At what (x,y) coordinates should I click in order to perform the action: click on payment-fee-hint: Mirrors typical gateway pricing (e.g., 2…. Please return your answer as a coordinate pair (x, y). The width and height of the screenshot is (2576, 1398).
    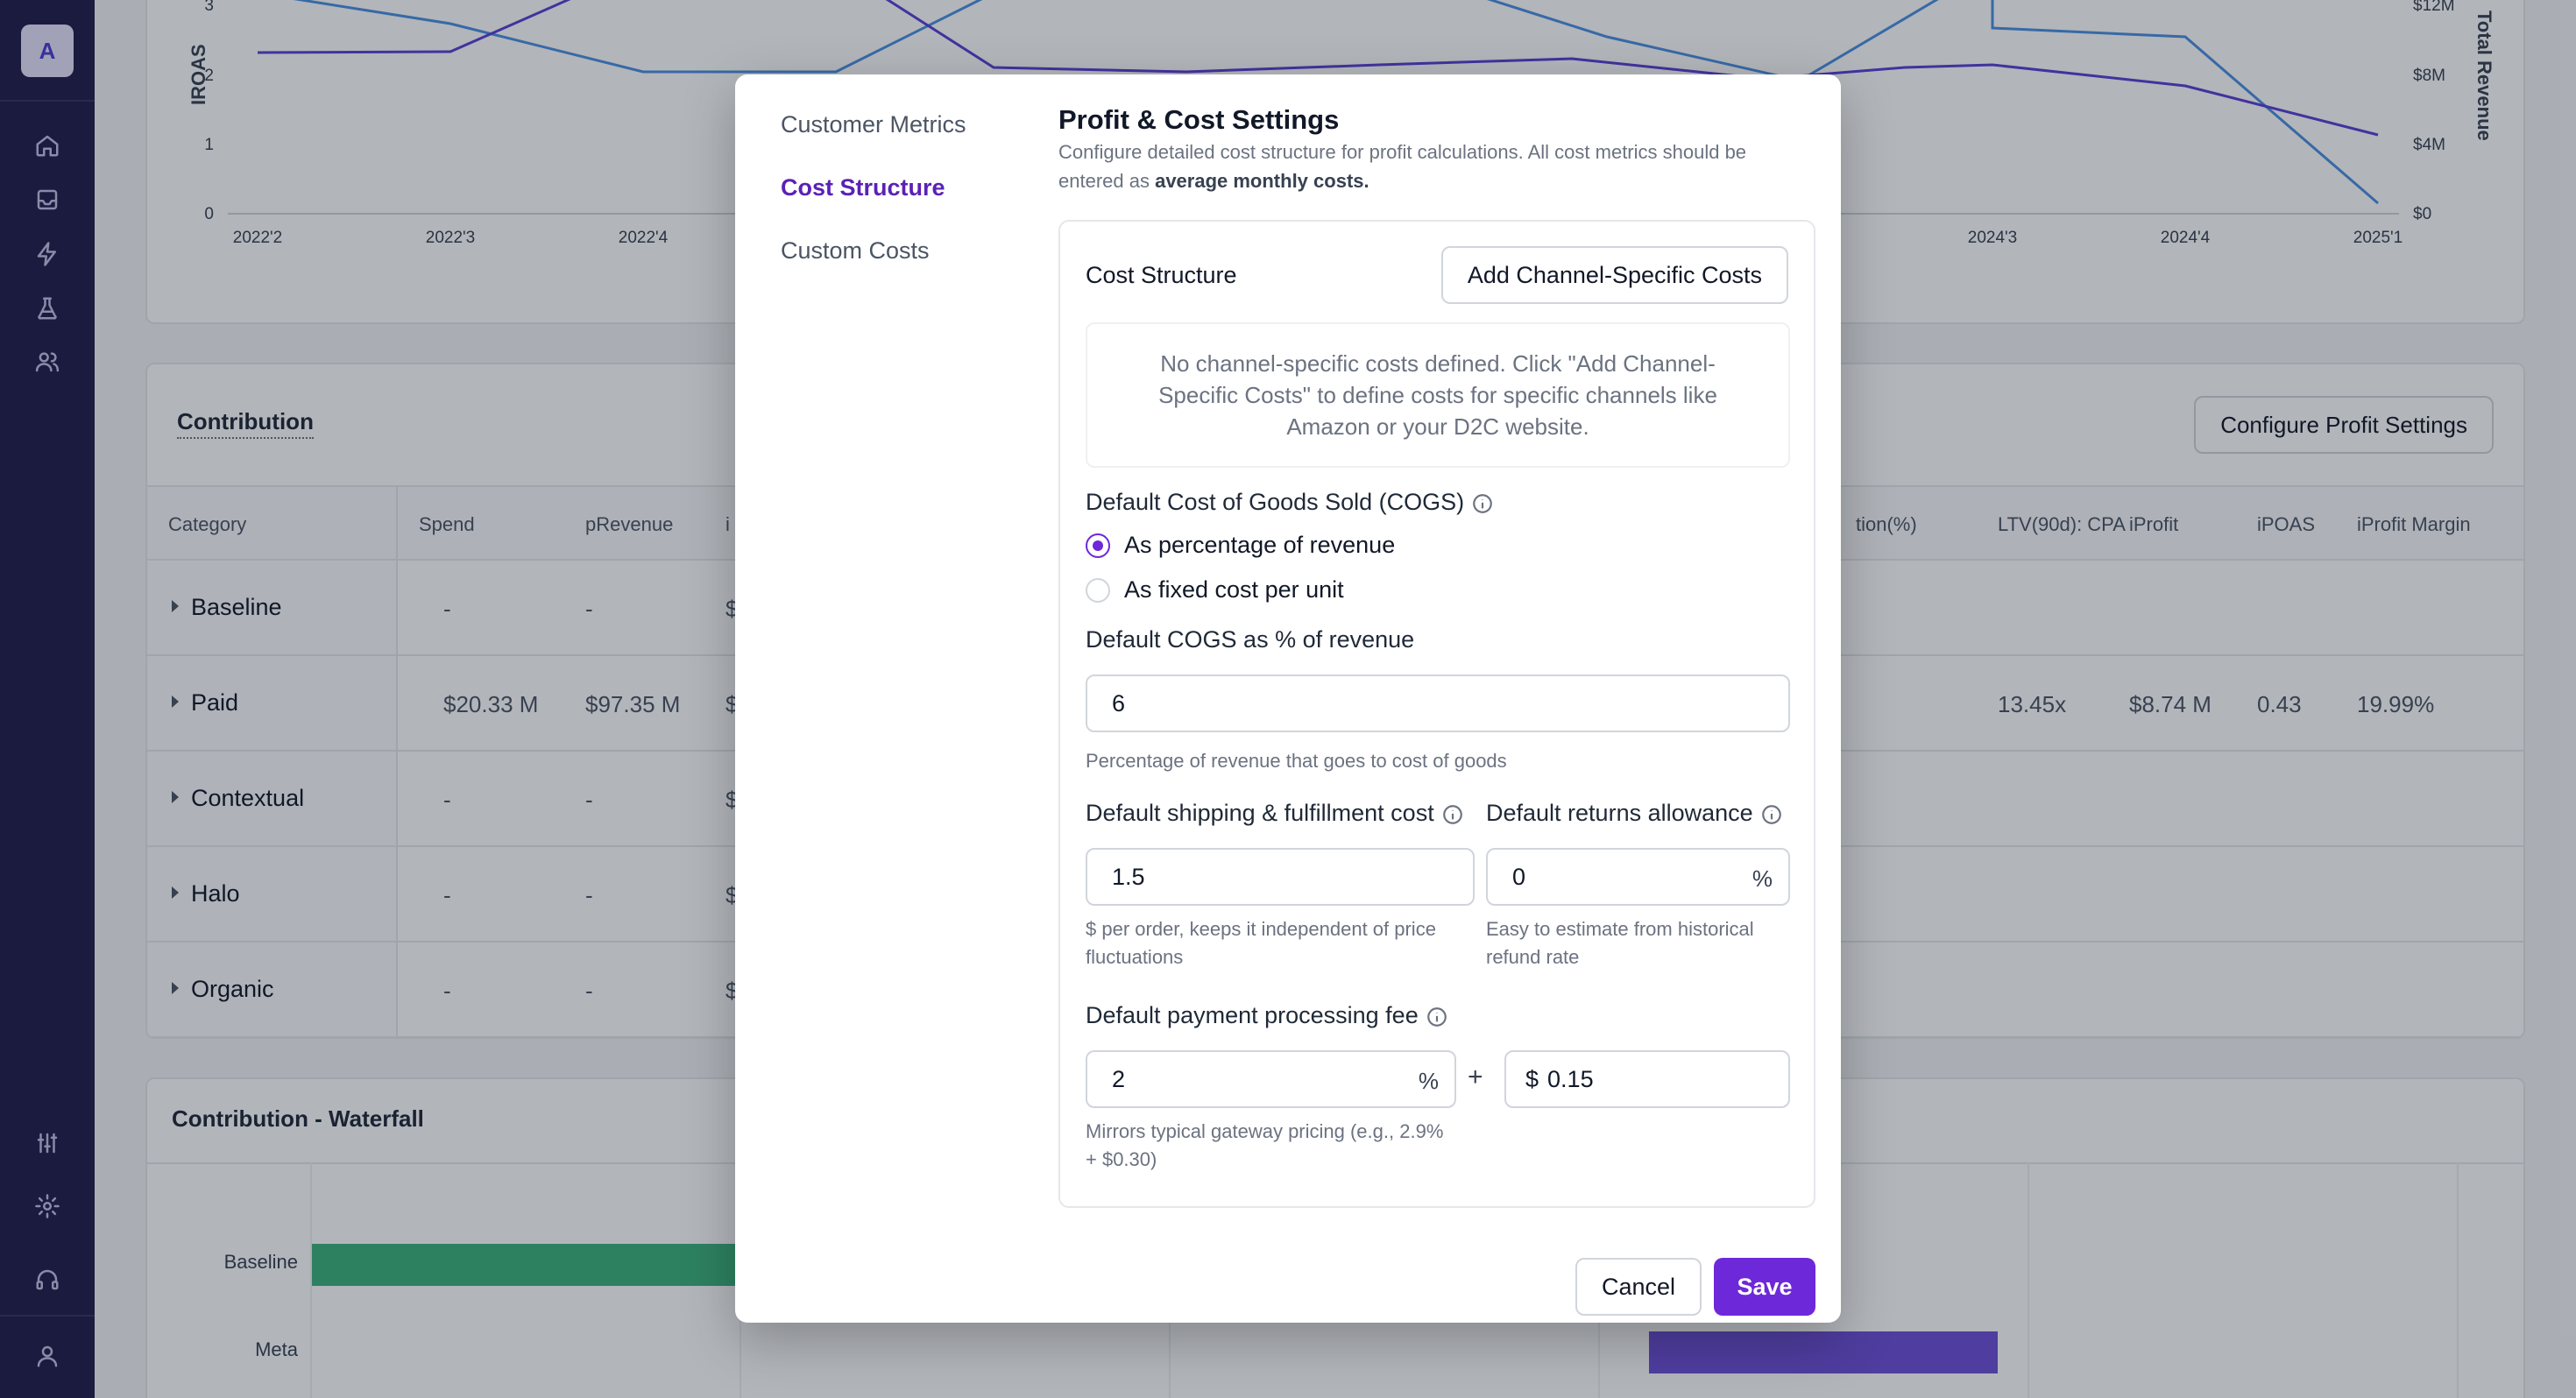
    Looking at the image, I should click on (1265, 1145).